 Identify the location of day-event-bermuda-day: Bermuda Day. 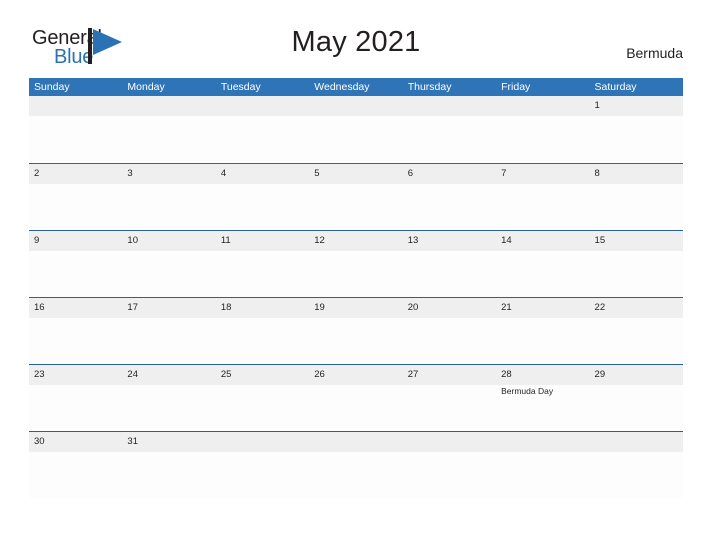
(542, 408).